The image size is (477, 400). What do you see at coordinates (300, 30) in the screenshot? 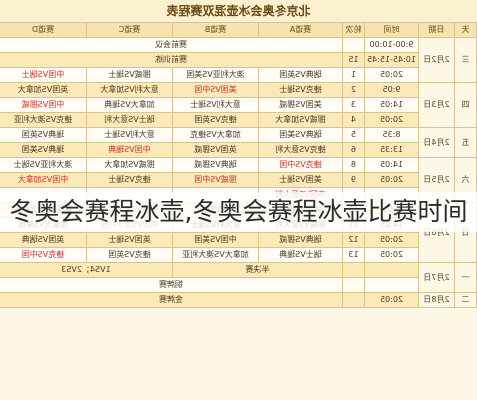
I see `header-sheet-a: 赛道A` at bounding box center [300, 30].